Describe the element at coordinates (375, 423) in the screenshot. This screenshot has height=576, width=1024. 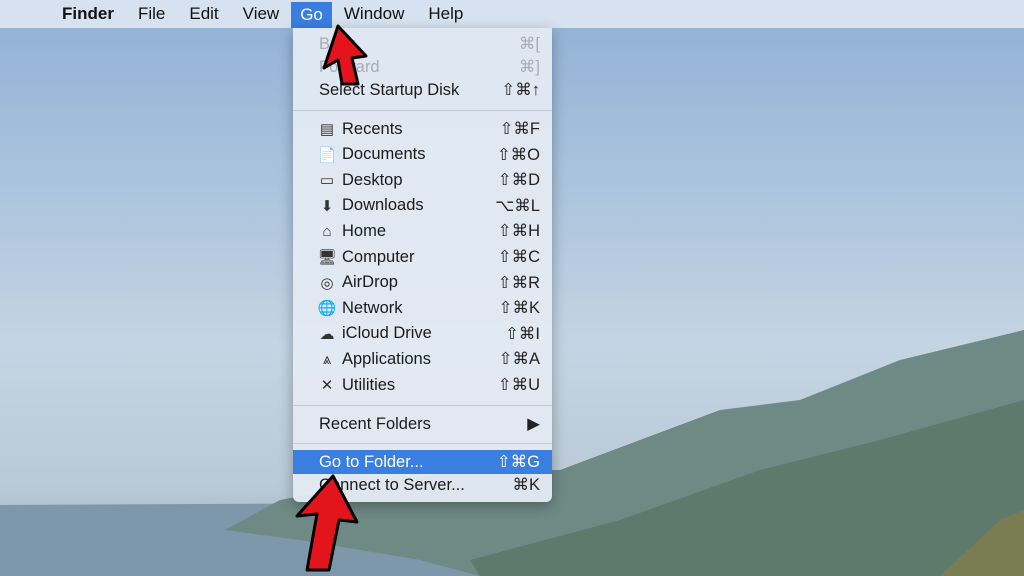
I see `menu-item-label: Recent Folders` at that location.